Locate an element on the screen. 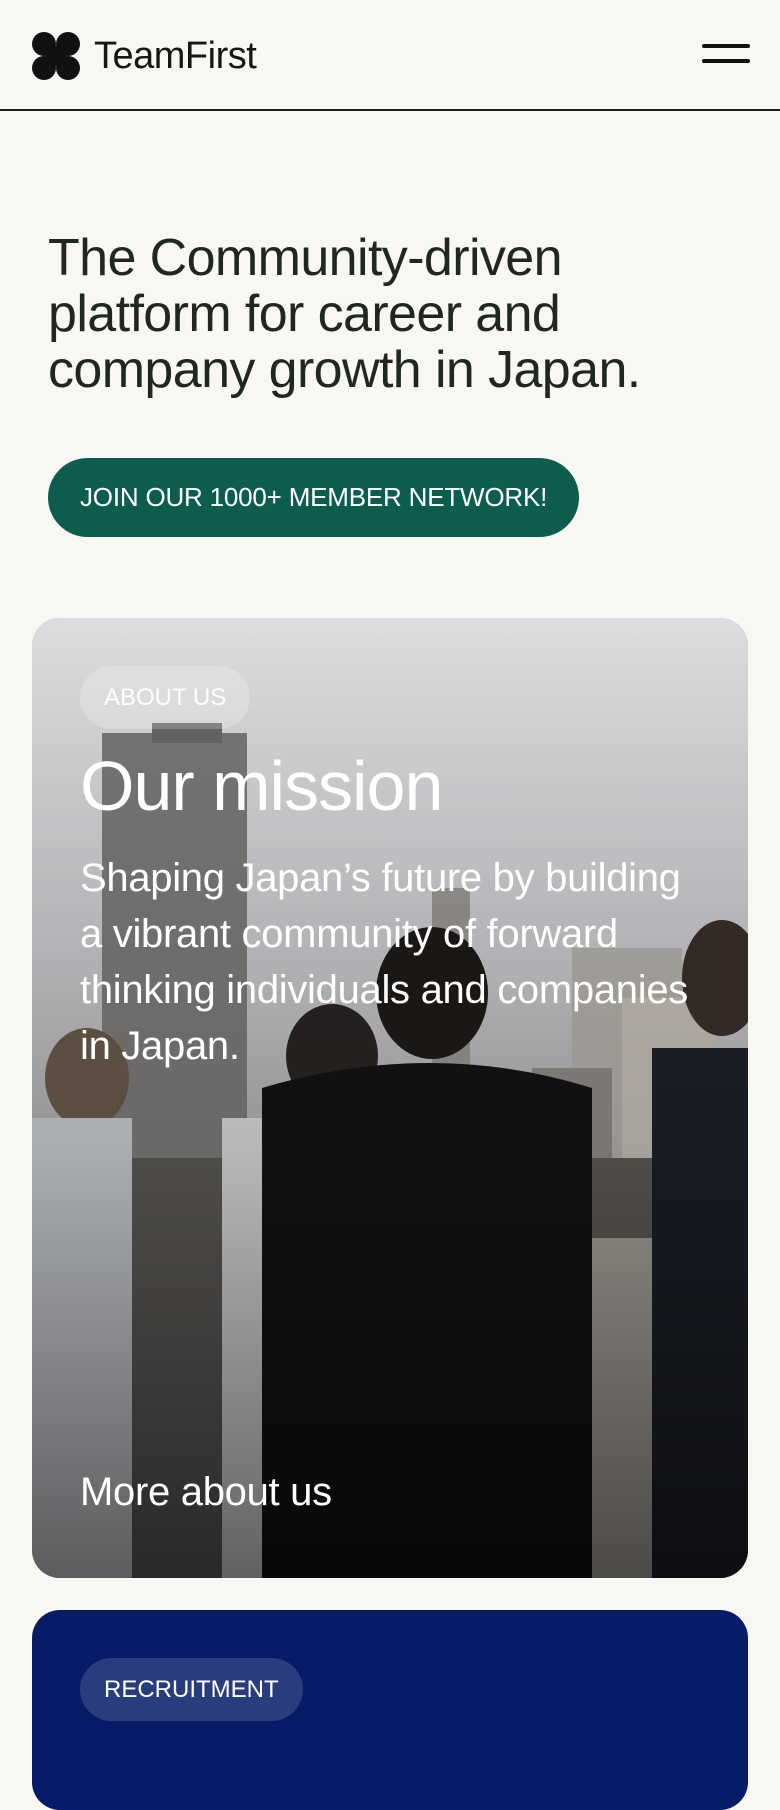  logo-link: TeamFirst is located at coordinates (144, 56).